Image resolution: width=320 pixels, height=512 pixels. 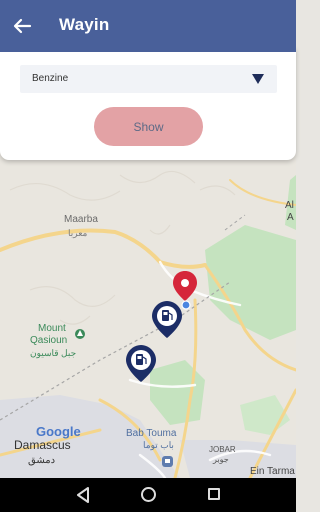 I want to click on system-nav-bar, so click(x=148, y=495).